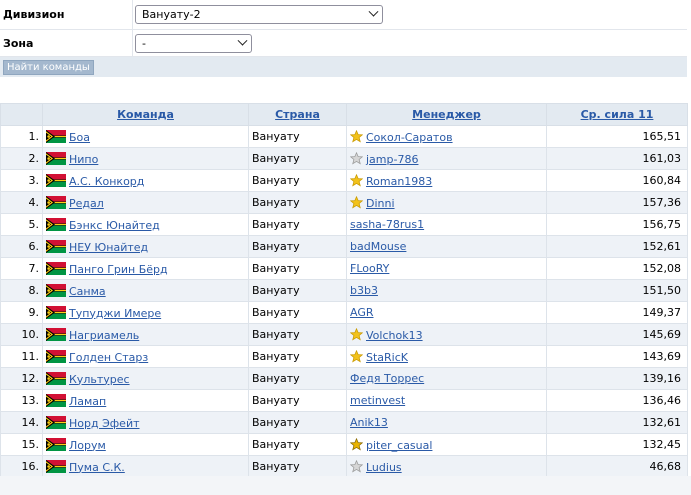 Image resolution: width=691 pixels, height=495 pixels. What do you see at coordinates (21, 444) in the screenshot?
I see `rank-cell: 15.` at bounding box center [21, 444].